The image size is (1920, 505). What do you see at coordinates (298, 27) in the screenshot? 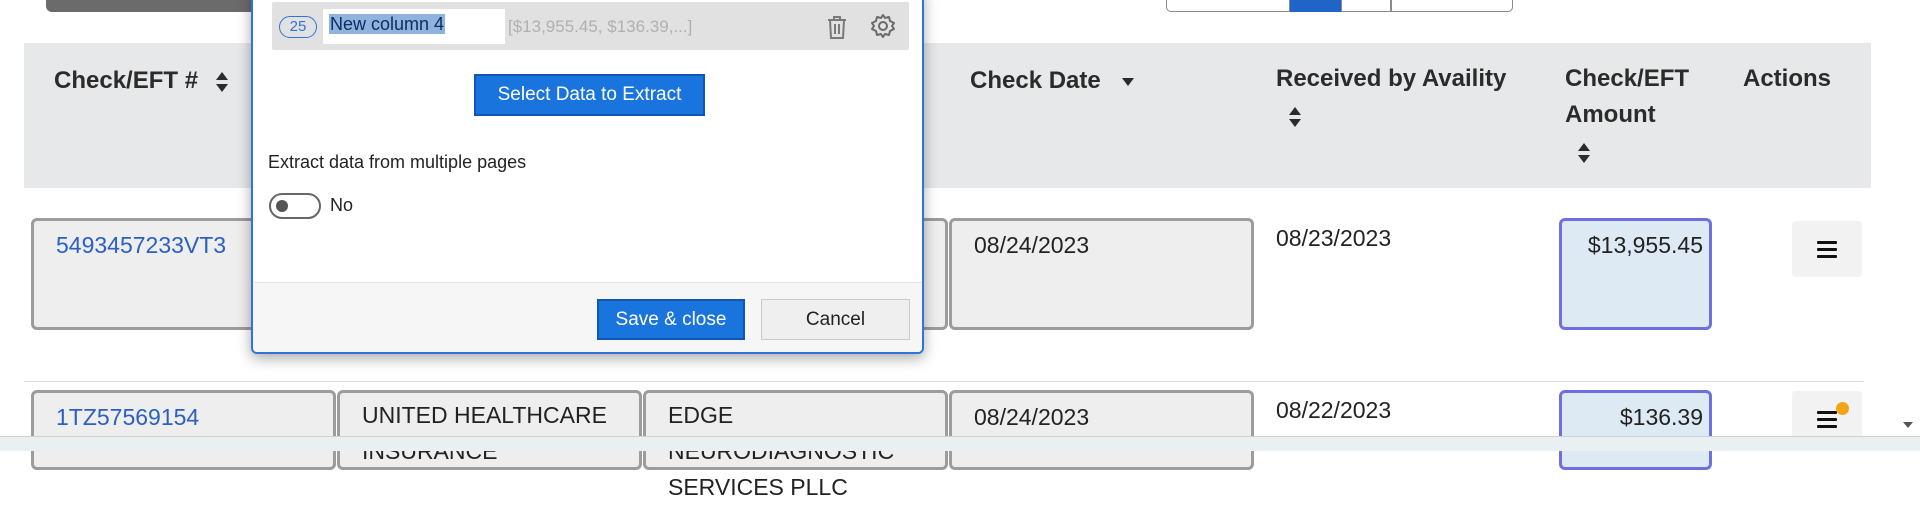
I see `column-index-badge: 25` at bounding box center [298, 27].